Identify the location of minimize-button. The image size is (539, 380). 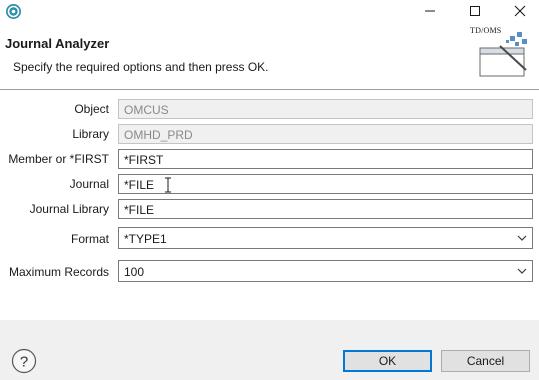
(430, 11).